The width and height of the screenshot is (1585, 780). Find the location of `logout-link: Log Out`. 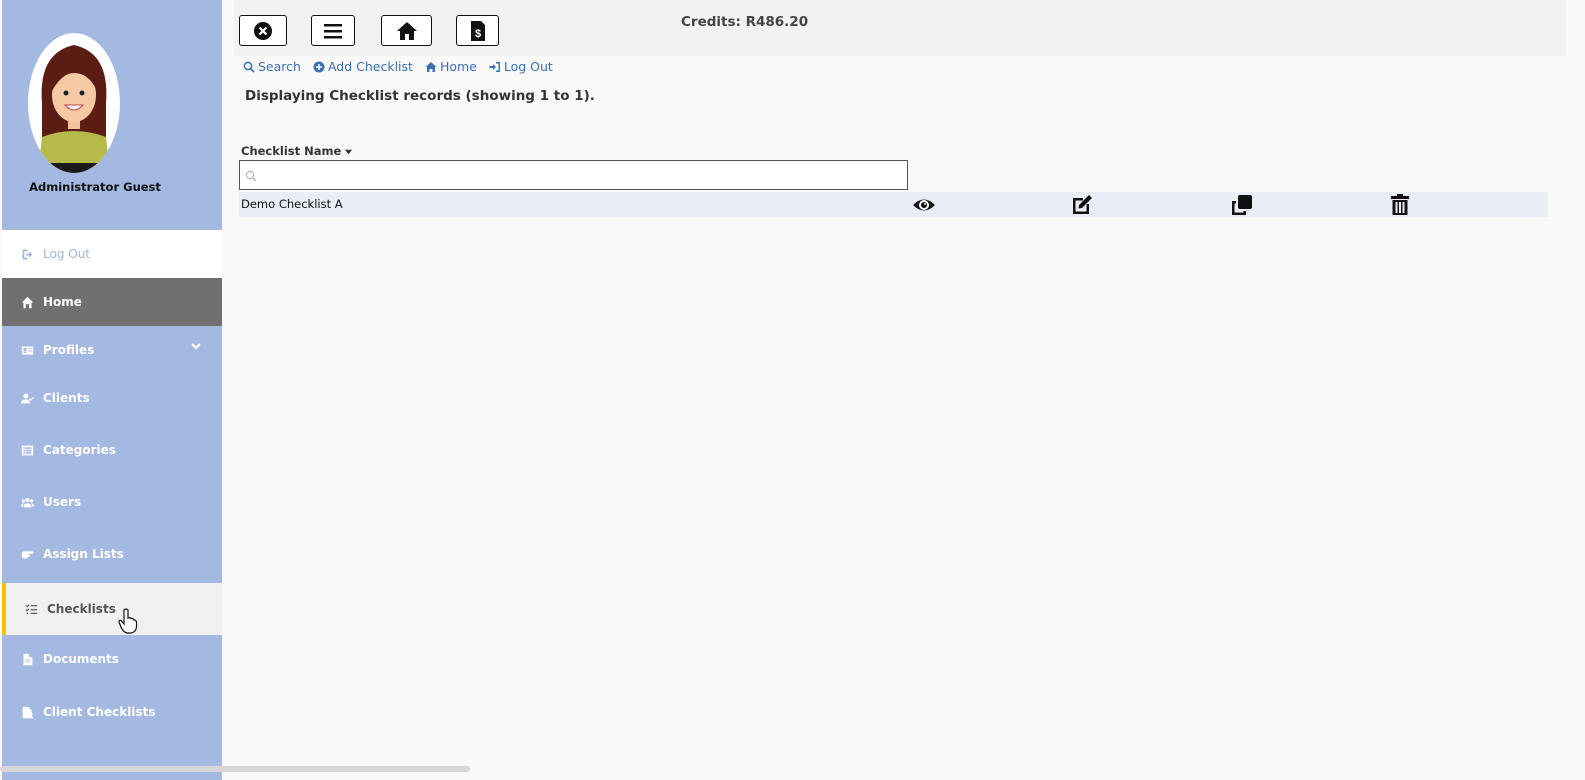

logout-link: Log Out is located at coordinates (521, 66).